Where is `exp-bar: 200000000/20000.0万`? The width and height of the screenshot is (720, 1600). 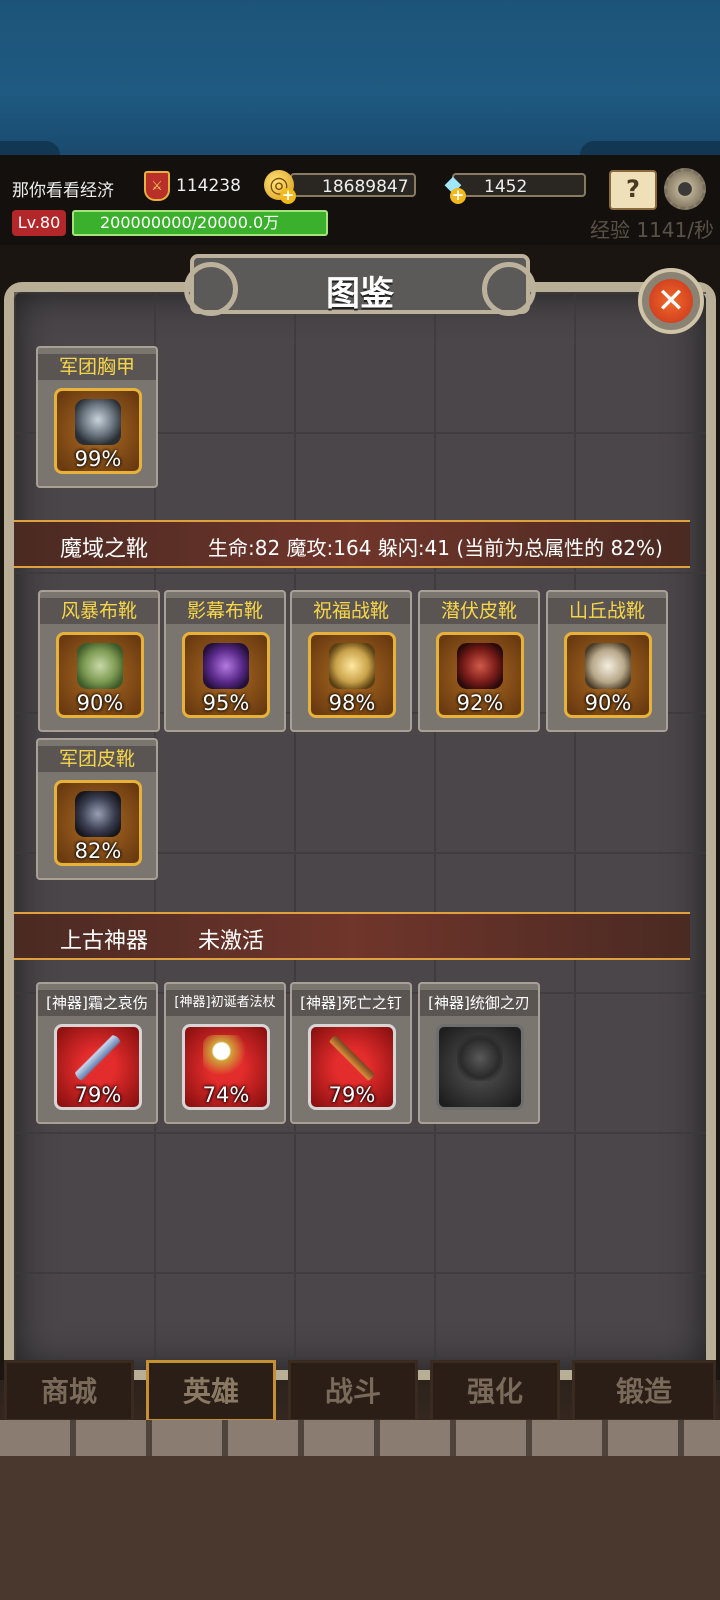 exp-bar: 200000000/20000.0万 is located at coordinates (200, 223).